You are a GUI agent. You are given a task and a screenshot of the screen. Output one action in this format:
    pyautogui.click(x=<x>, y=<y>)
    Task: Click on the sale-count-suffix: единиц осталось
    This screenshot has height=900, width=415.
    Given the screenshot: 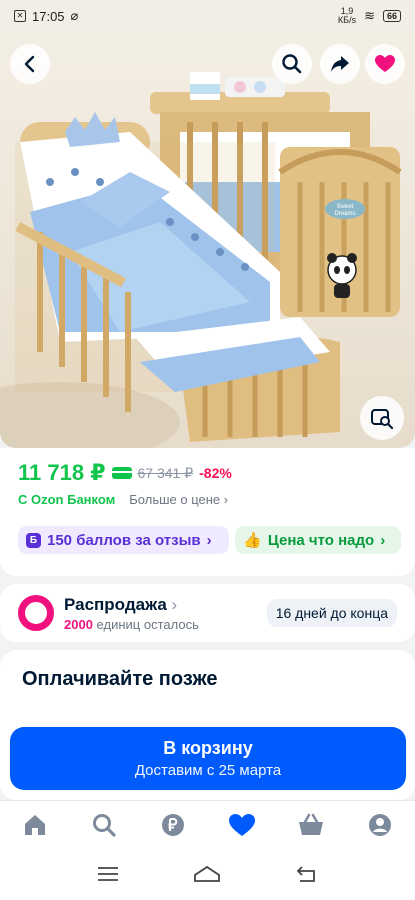 What is the action you would take?
    pyautogui.click(x=147, y=624)
    